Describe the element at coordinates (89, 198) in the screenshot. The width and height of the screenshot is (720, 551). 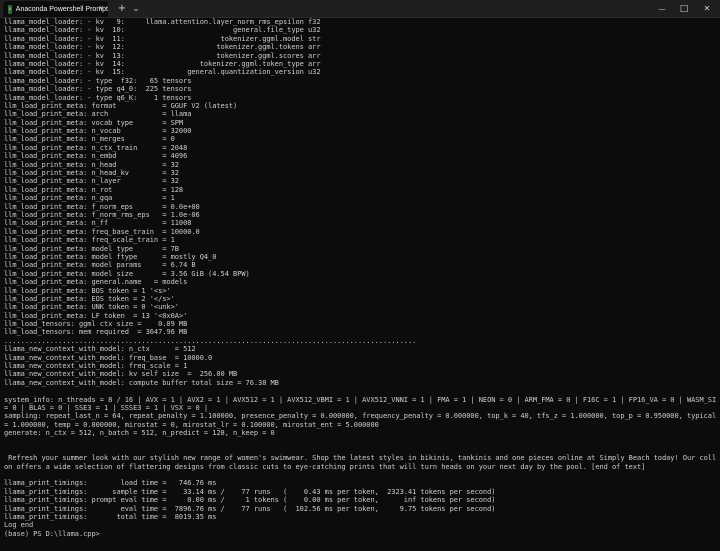
I see `terminal-line: llm_load_print_meta: n_gqa = 1` at that location.